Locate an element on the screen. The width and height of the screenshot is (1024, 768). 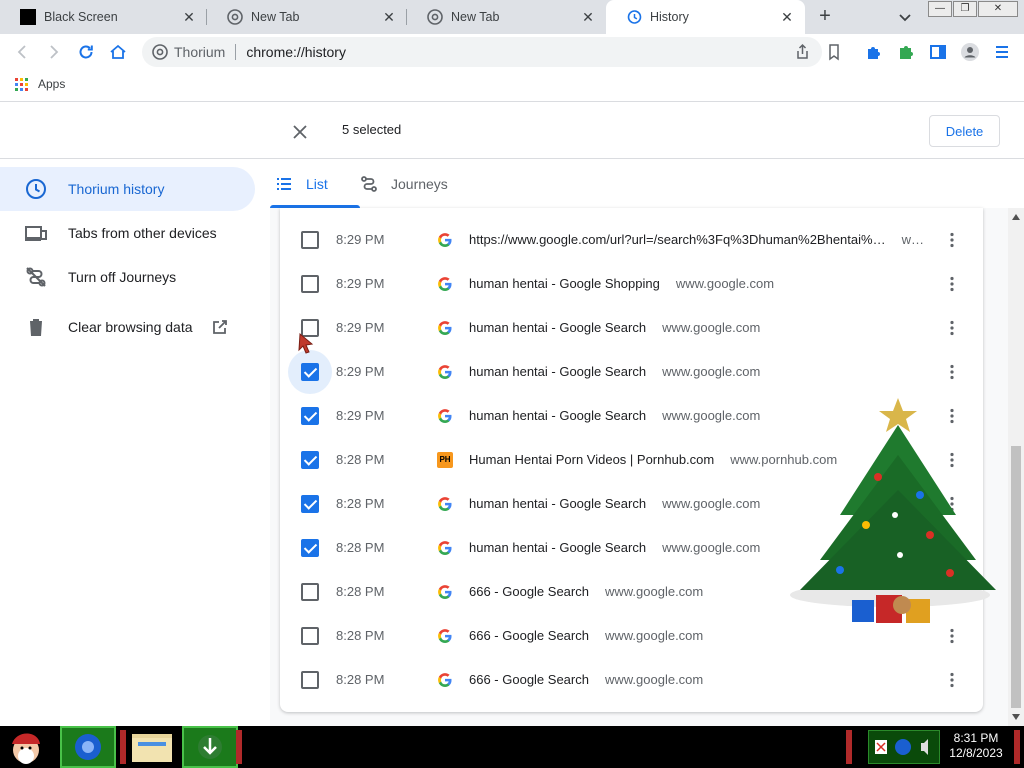
profile-avatar-icon is located at coordinates (970, 52).